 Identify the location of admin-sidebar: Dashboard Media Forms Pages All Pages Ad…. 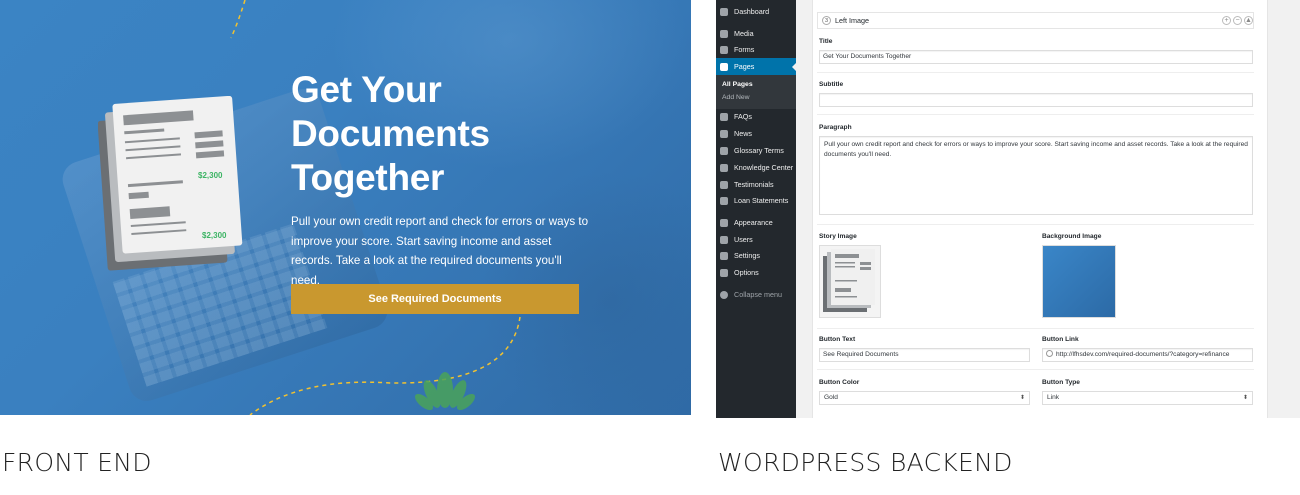
(756, 209).